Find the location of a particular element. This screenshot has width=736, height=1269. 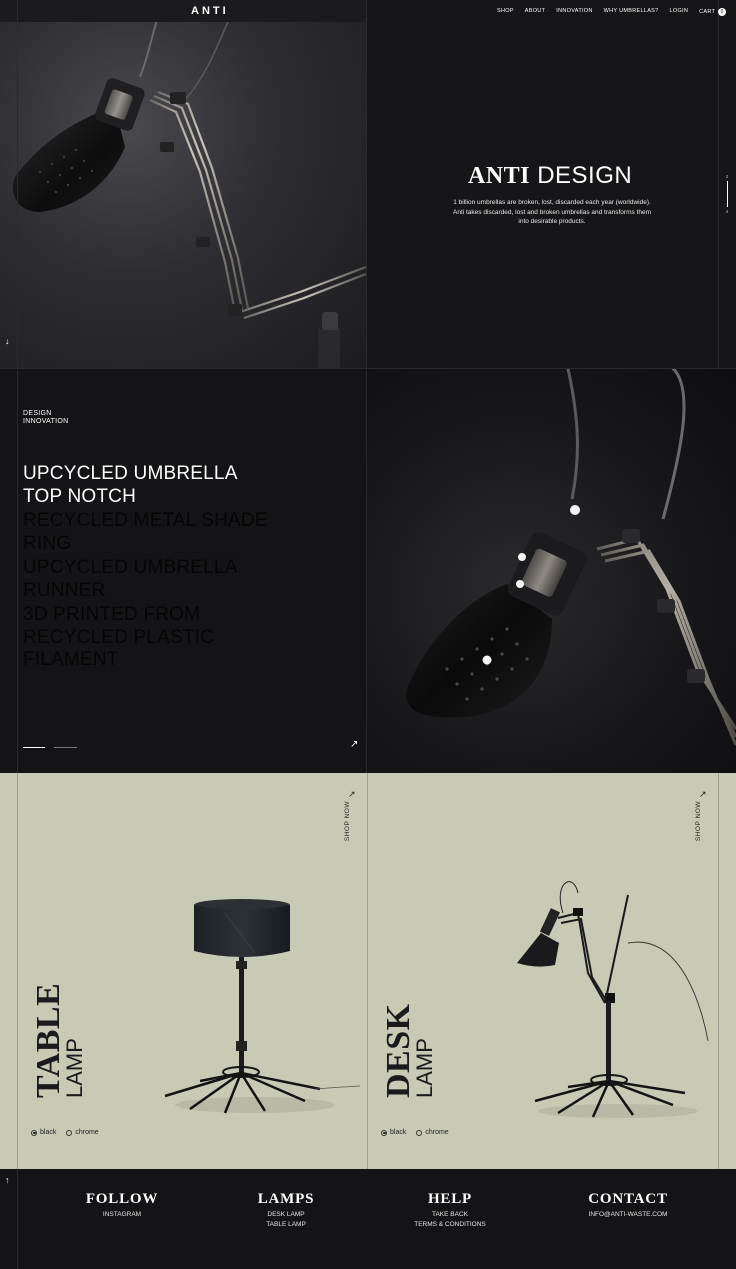

slide-pager: 2 4 is located at coordinates (727, 194).